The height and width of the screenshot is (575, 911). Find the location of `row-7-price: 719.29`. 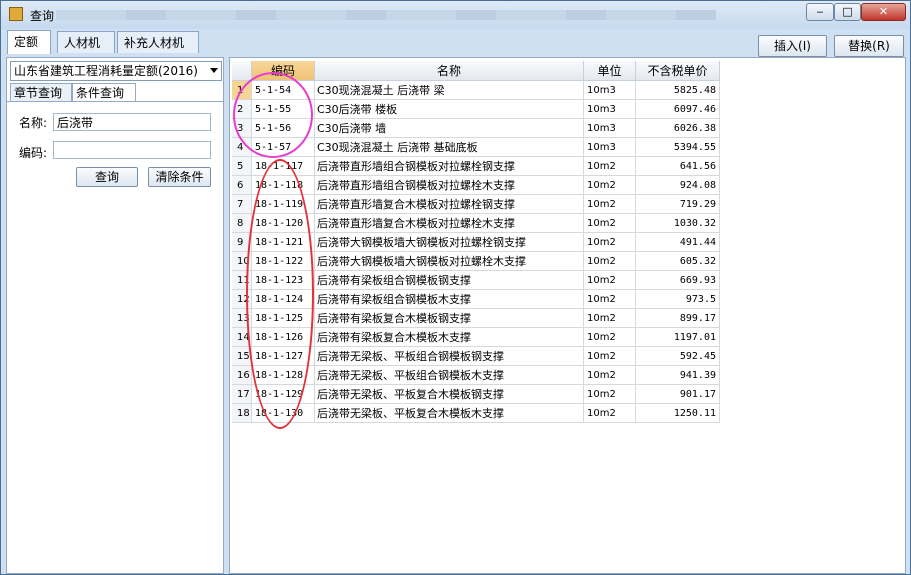

row-7-price: 719.29 is located at coordinates (678, 204).